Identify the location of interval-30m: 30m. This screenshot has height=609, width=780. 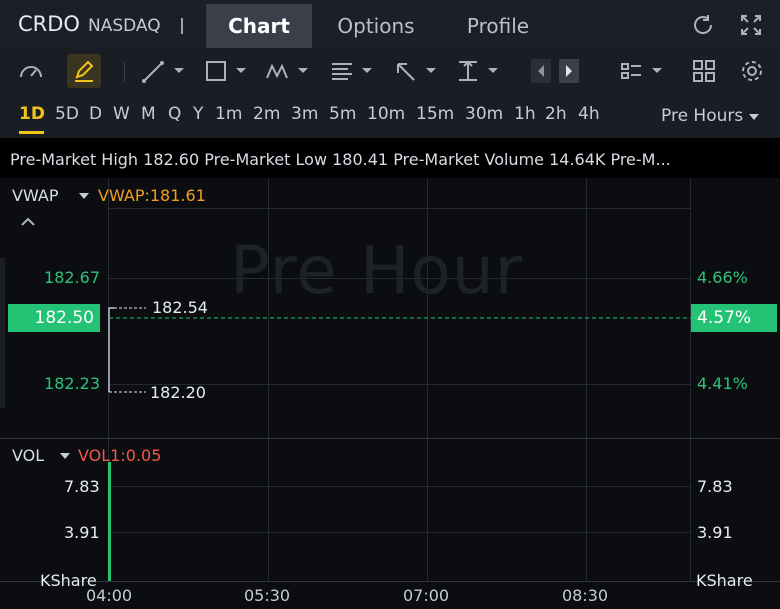
(484, 114).